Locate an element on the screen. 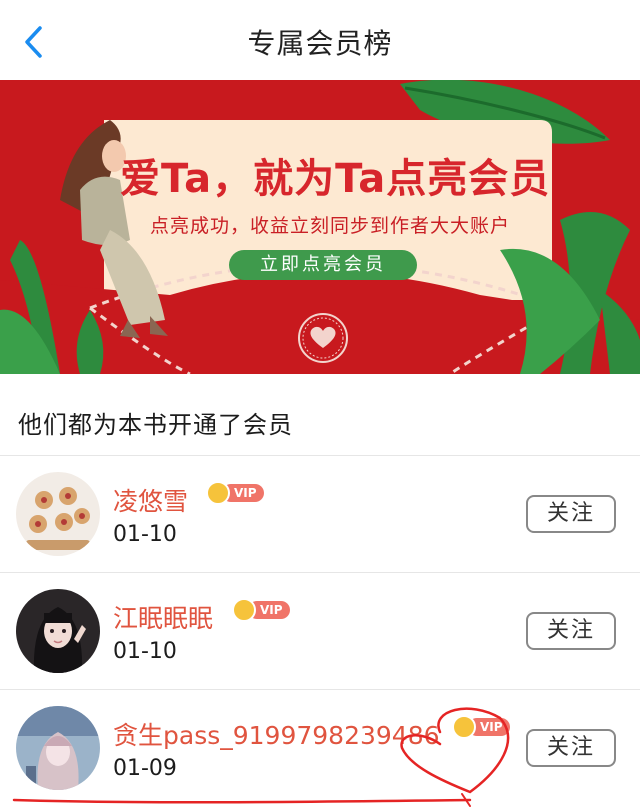 This screenshot has width=640, height=812. member-name: 贪生pass_9199798239486 is located at coordinates (276, 734).